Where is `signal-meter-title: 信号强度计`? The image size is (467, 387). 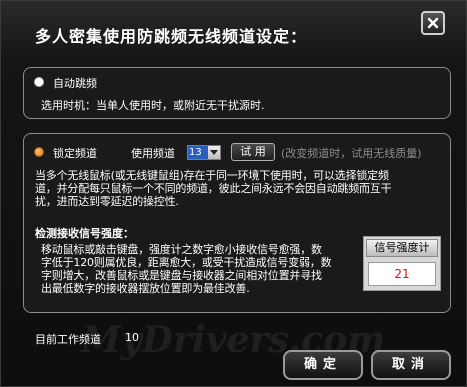
signal-meter-title: 信号强度计 is located at coordinates (402, 248).